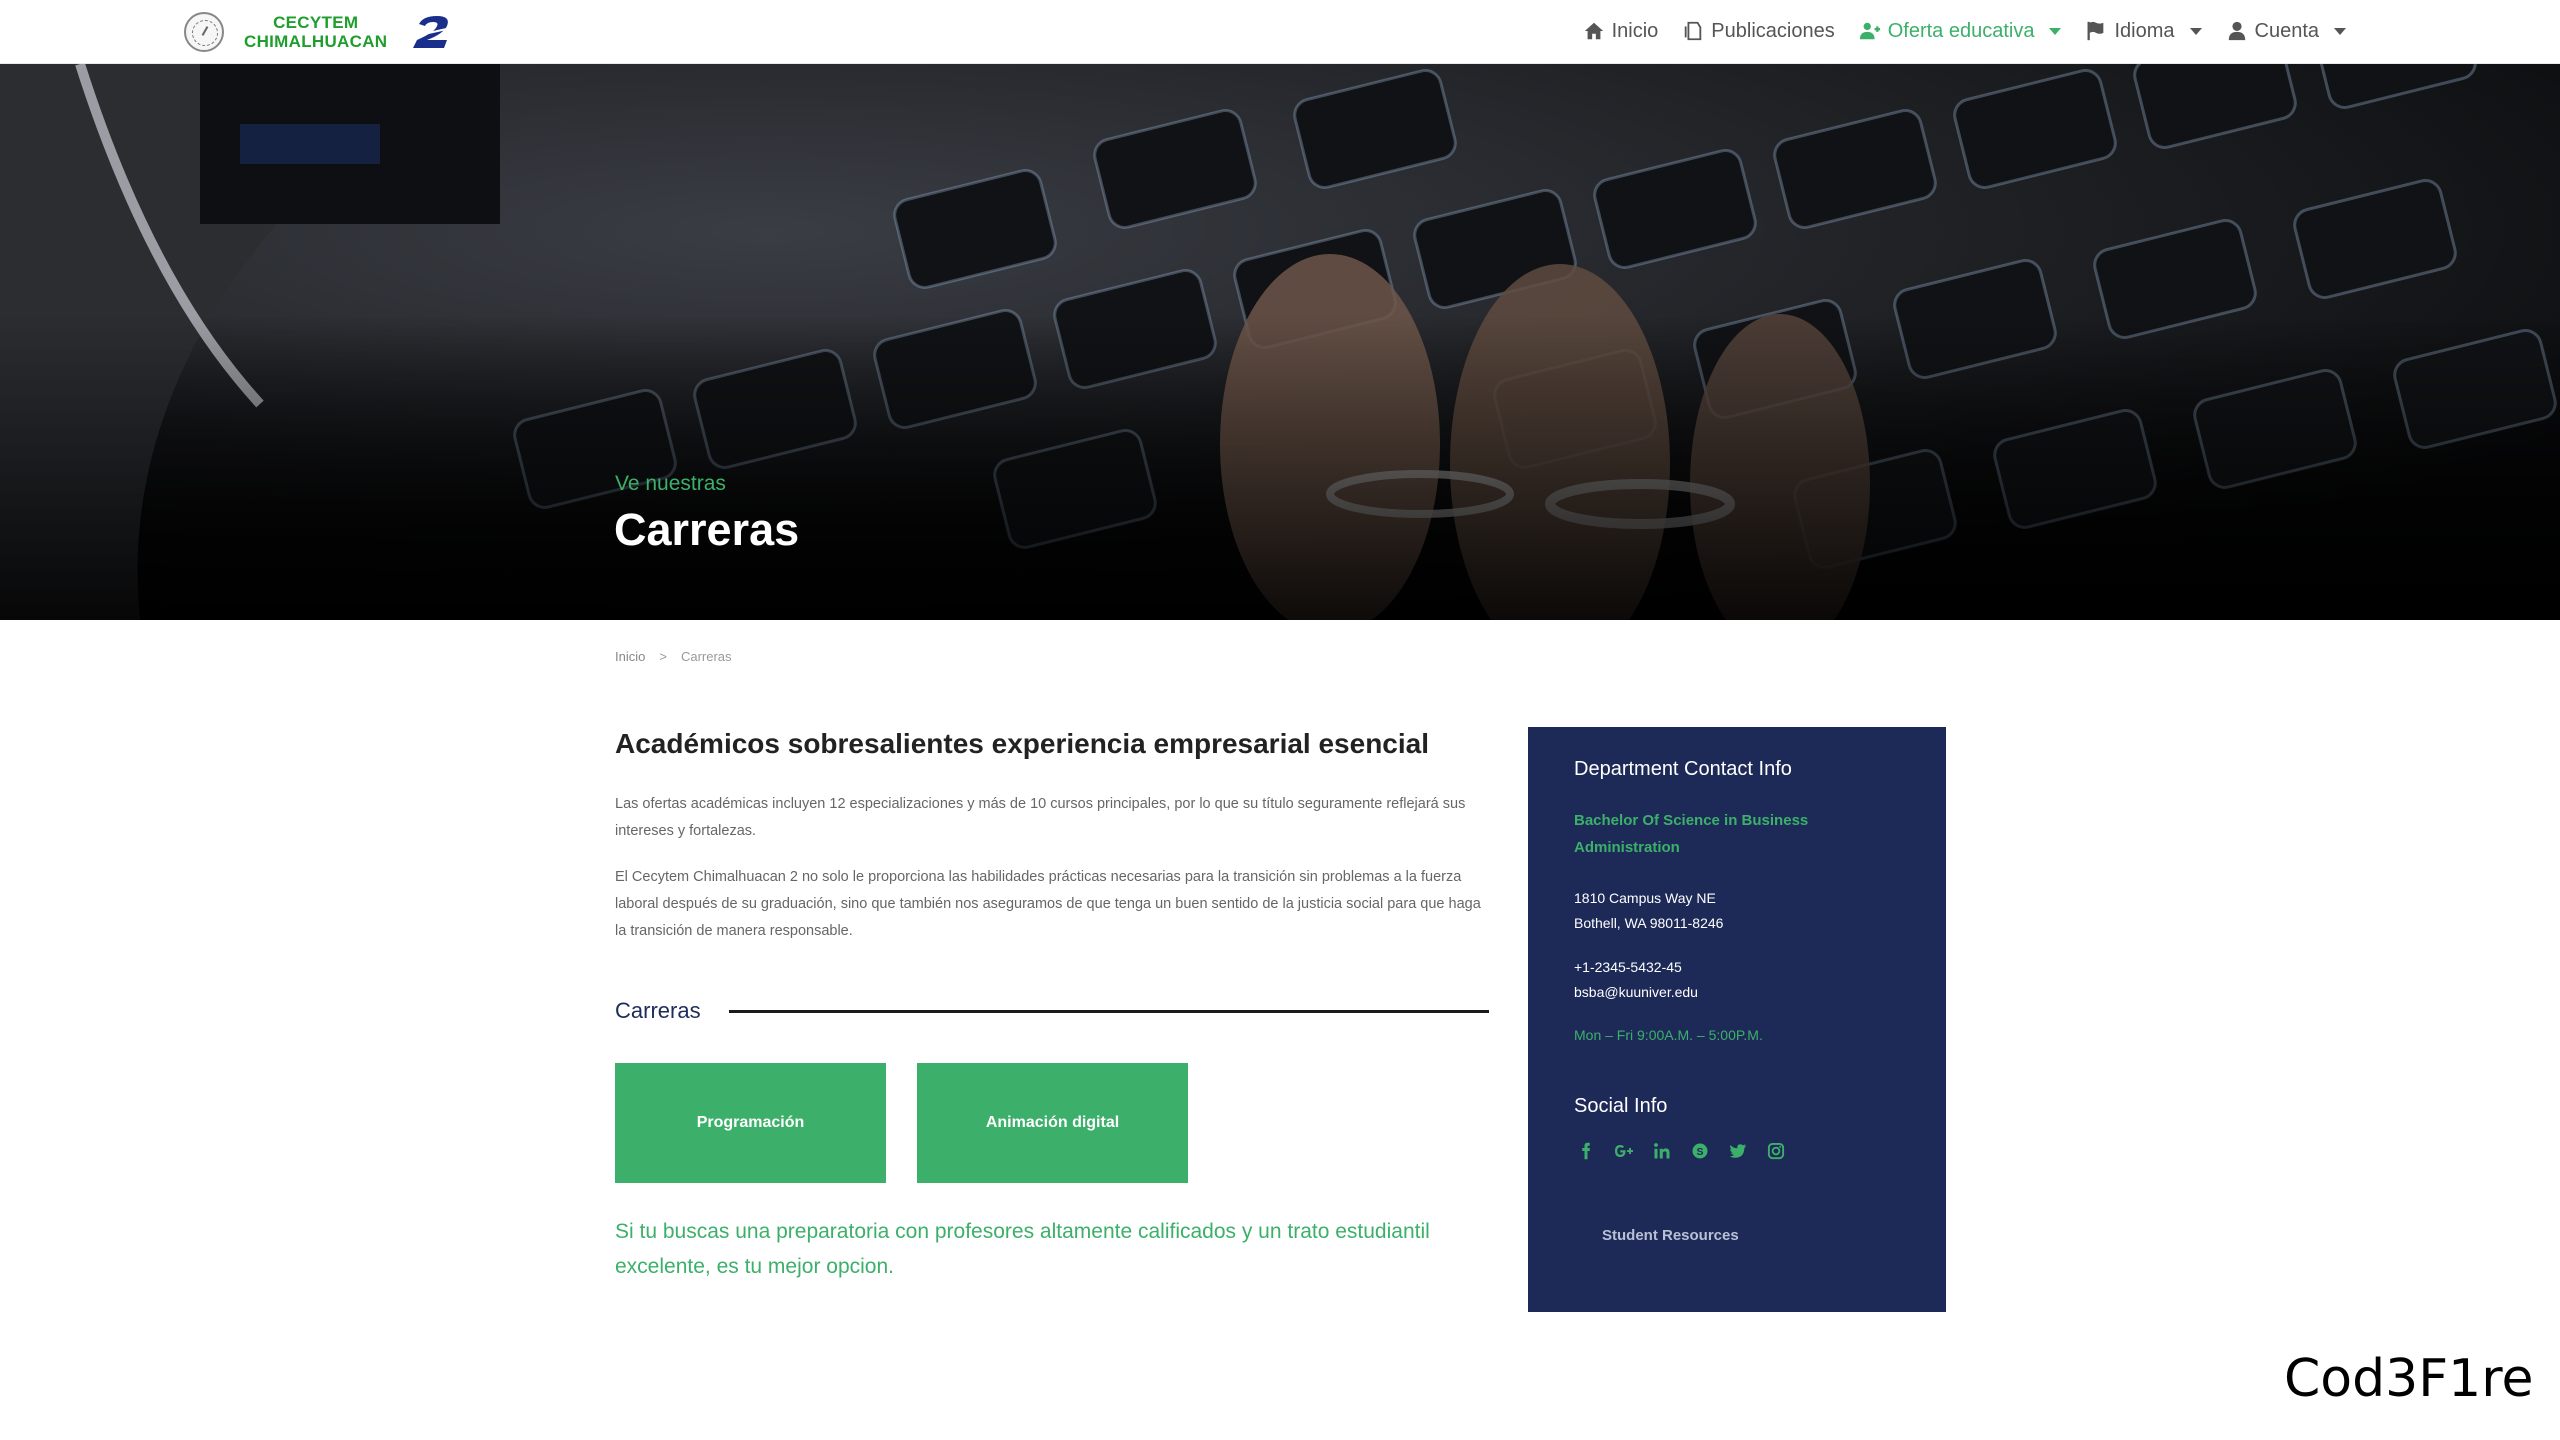 This screenshot has width=2560, height=1440. Describe the element at coordinates (316, 41) in the screenshot. I see `brand-line-2: CHIMALHUACAN` at that location.